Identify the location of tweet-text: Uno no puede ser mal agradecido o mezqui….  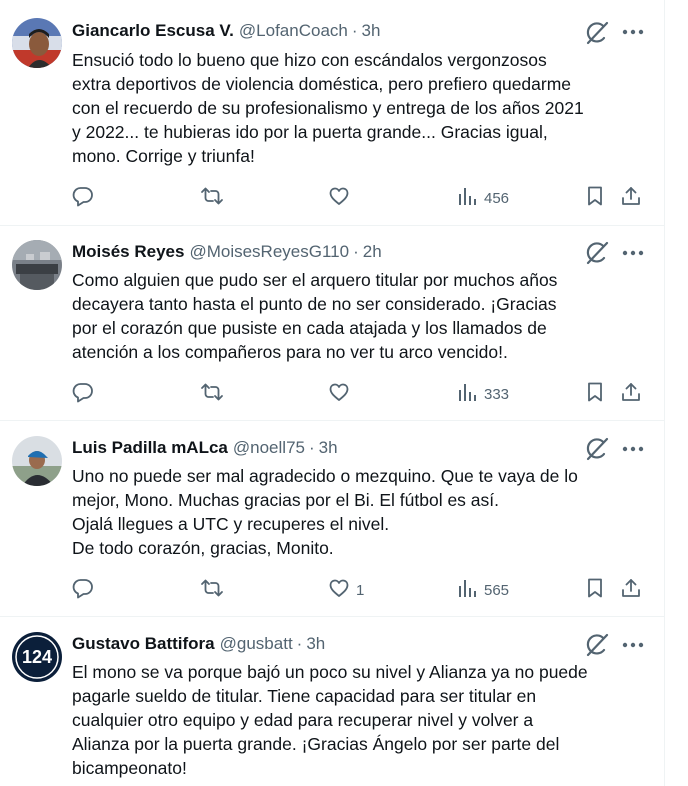
(325, 512).